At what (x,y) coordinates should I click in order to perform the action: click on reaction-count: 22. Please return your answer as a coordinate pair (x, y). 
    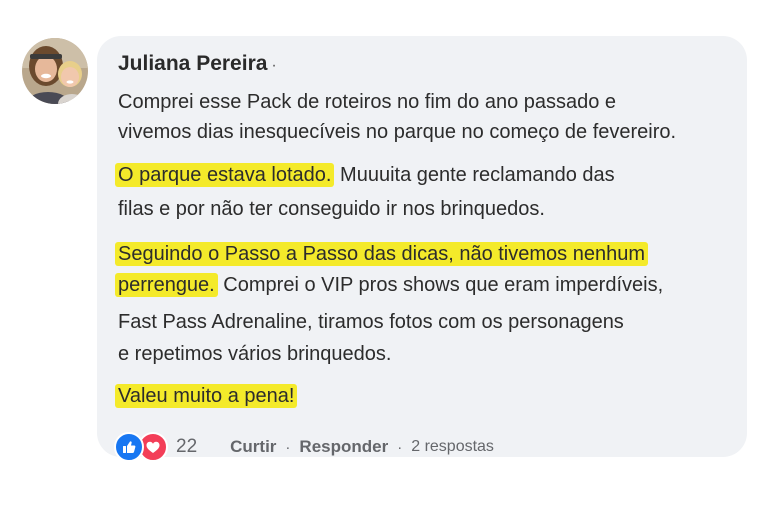
    Looking at the image, I should click on (186, 447).